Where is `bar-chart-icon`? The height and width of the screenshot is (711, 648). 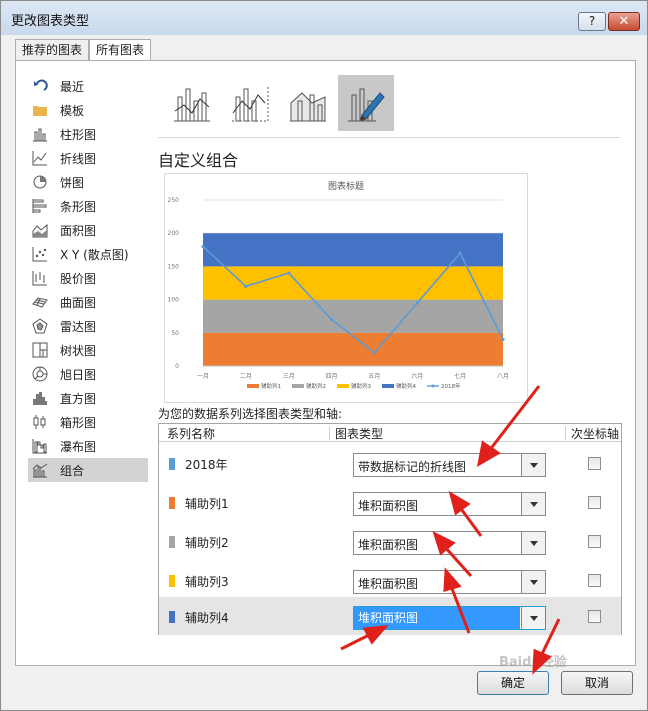
bar-chart-icon is located at coordinates (40, 206).